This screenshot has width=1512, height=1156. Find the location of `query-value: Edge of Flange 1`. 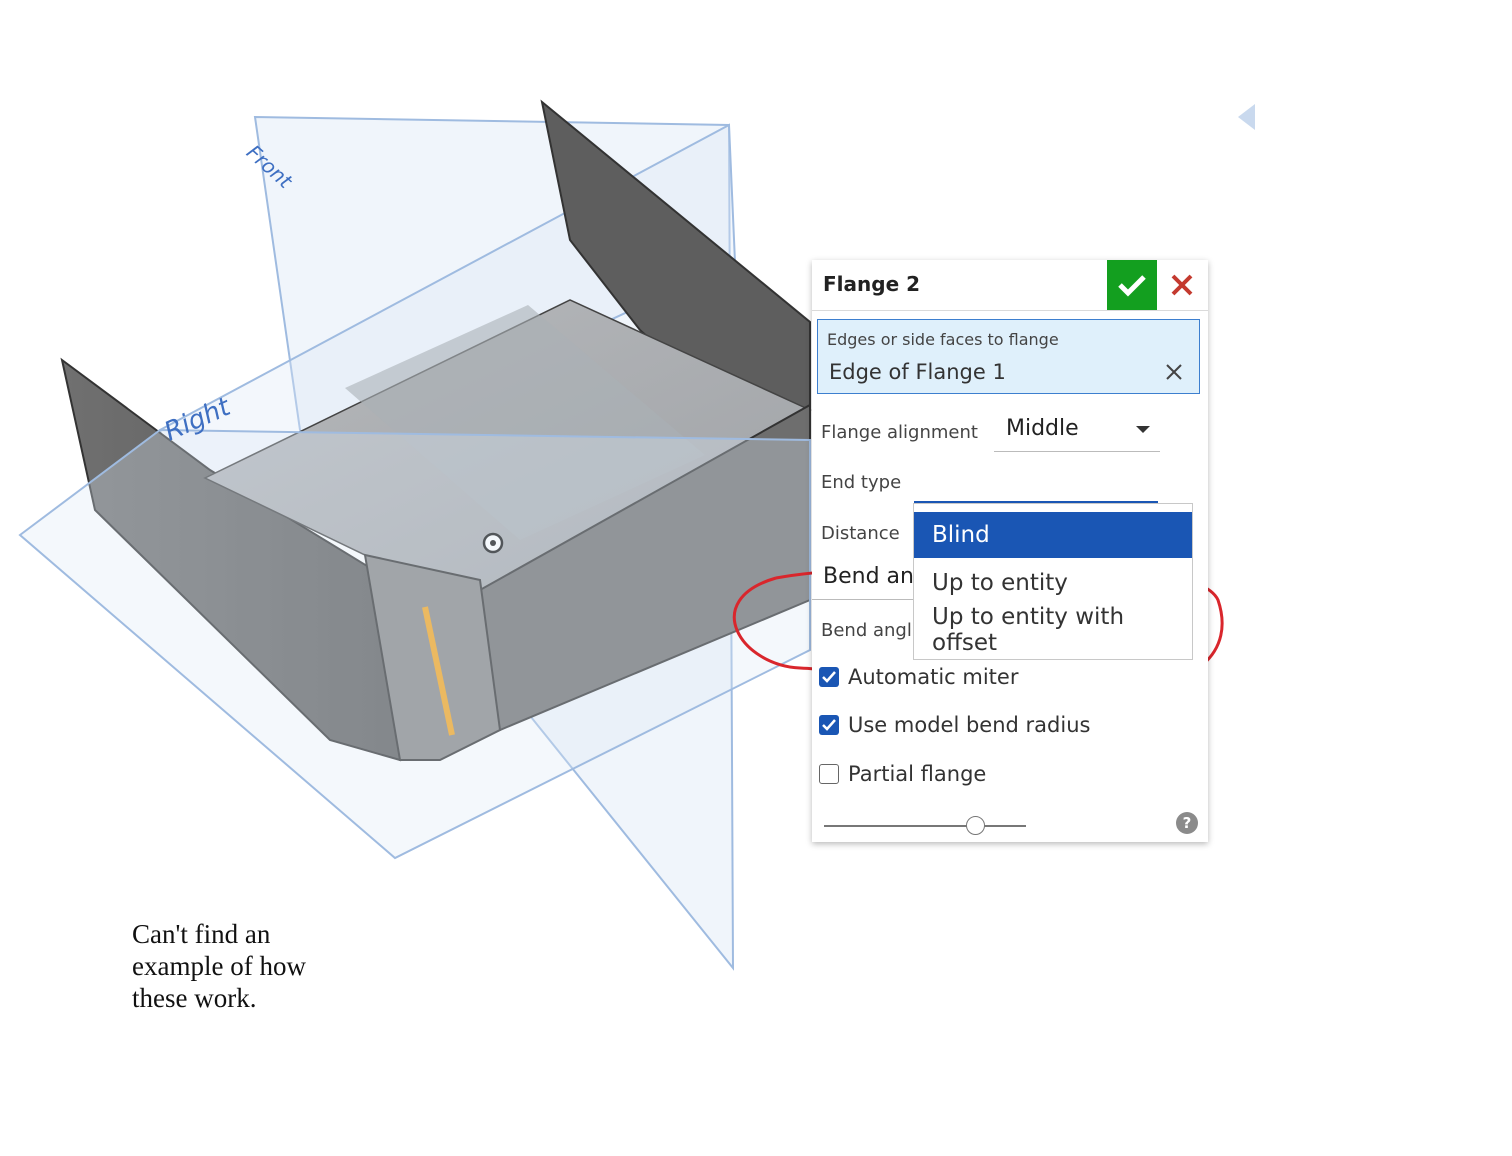

query-value: Edge of Flange 1 is located at coordinates (917, 372).